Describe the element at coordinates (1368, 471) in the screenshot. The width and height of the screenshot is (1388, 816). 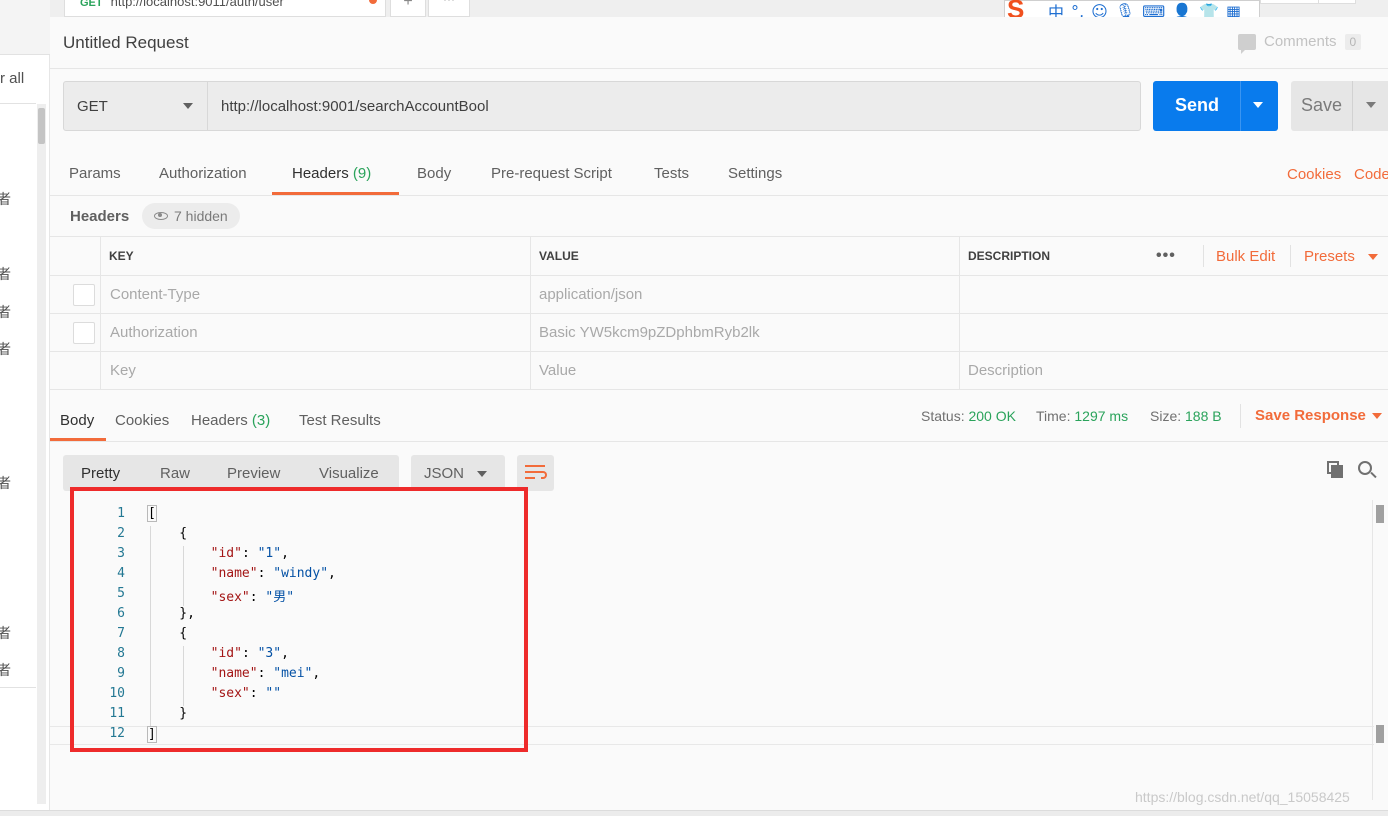
I see `search-icon` at that location.